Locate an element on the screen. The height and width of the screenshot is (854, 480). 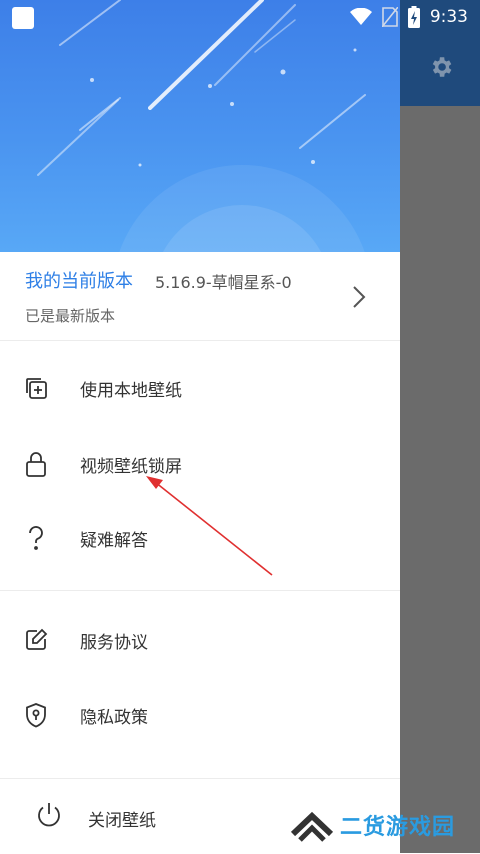
question-icon is located at coordinates (36, 538).